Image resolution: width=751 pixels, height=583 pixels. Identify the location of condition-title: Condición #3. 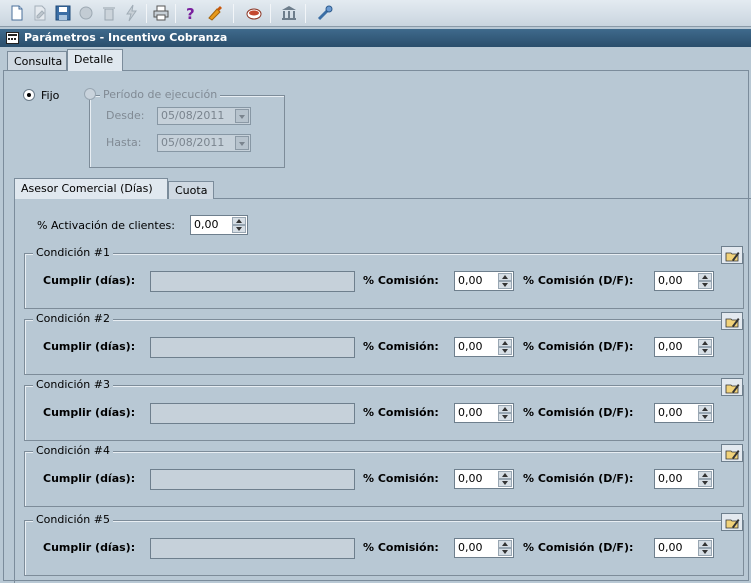
(73, 384).